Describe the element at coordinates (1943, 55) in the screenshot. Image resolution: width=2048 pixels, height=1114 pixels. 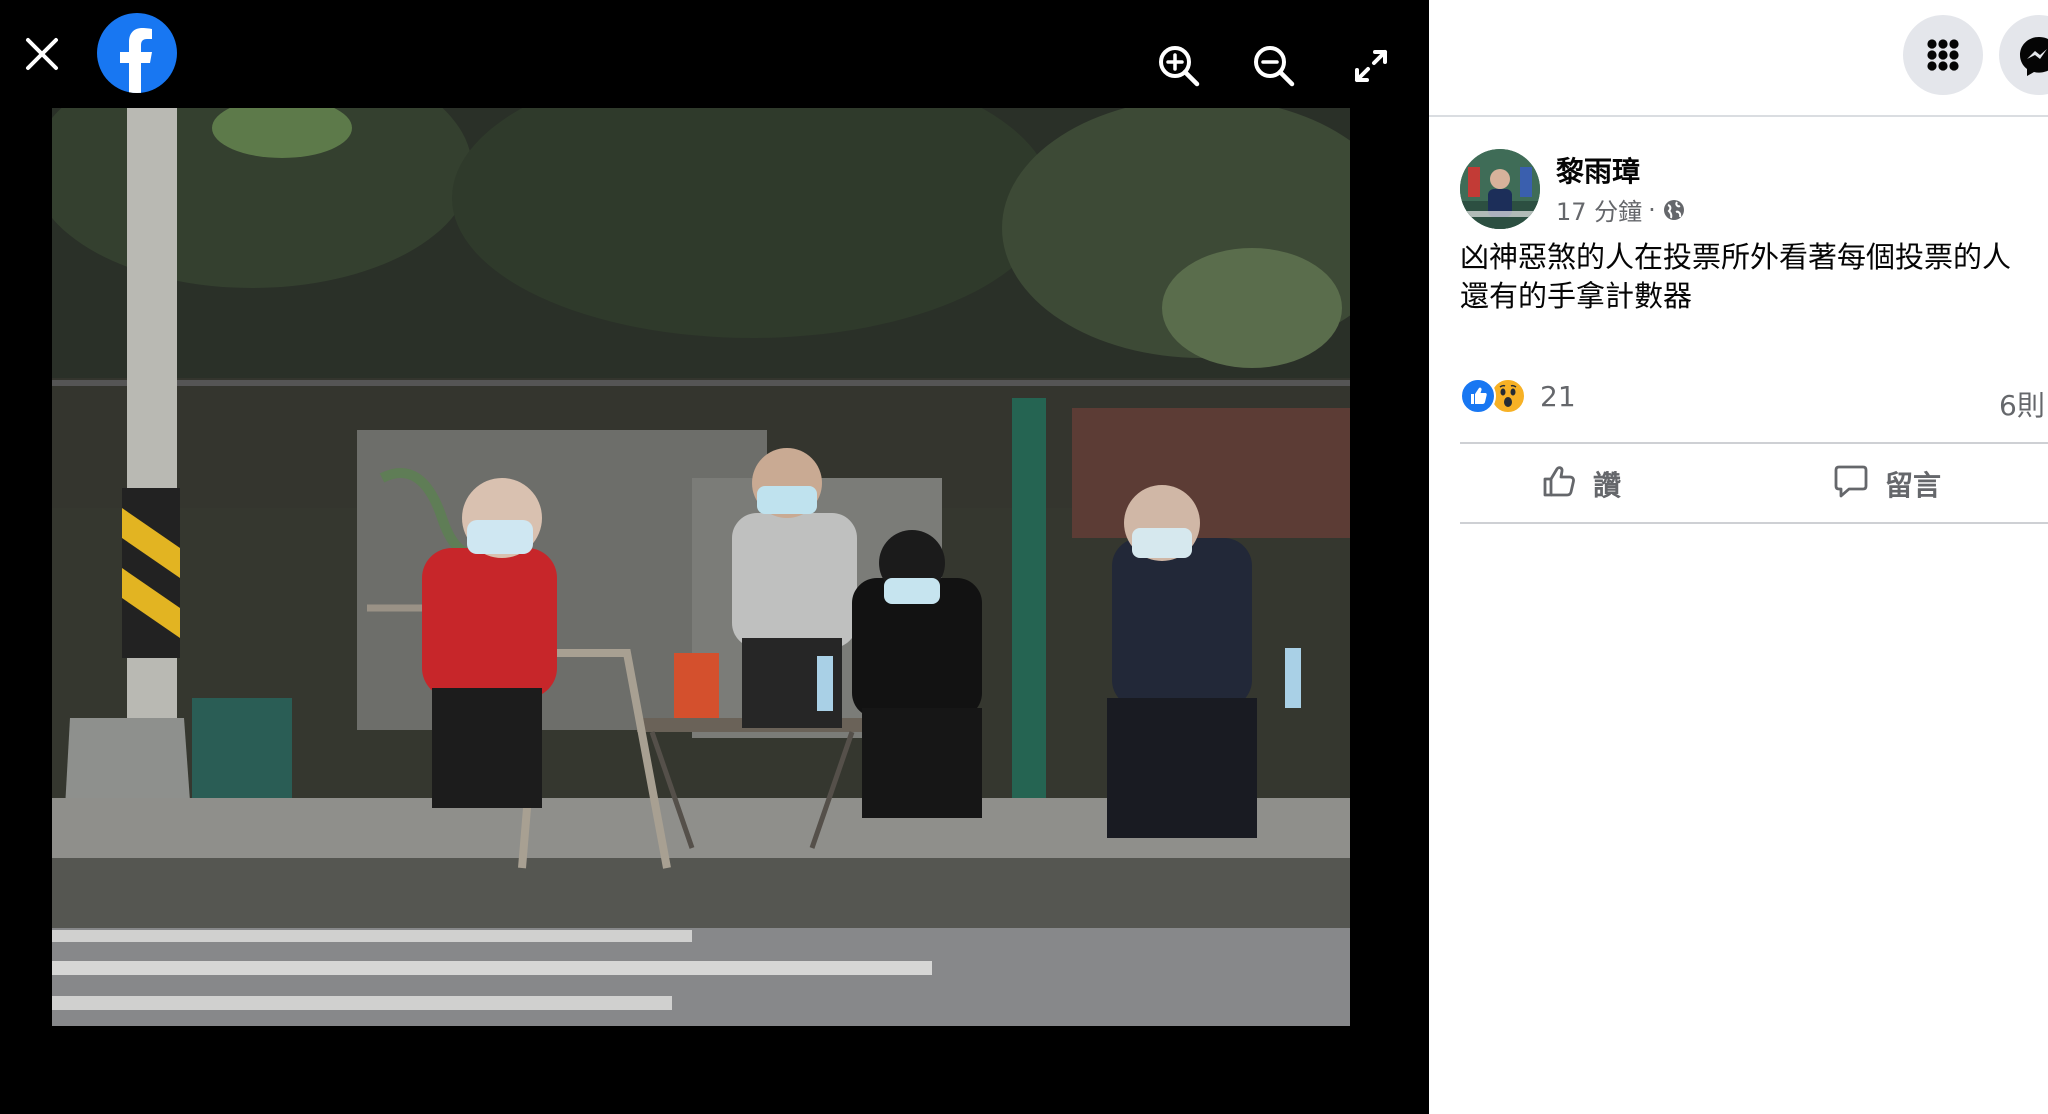
I see `grid-menu-icon` at that location.